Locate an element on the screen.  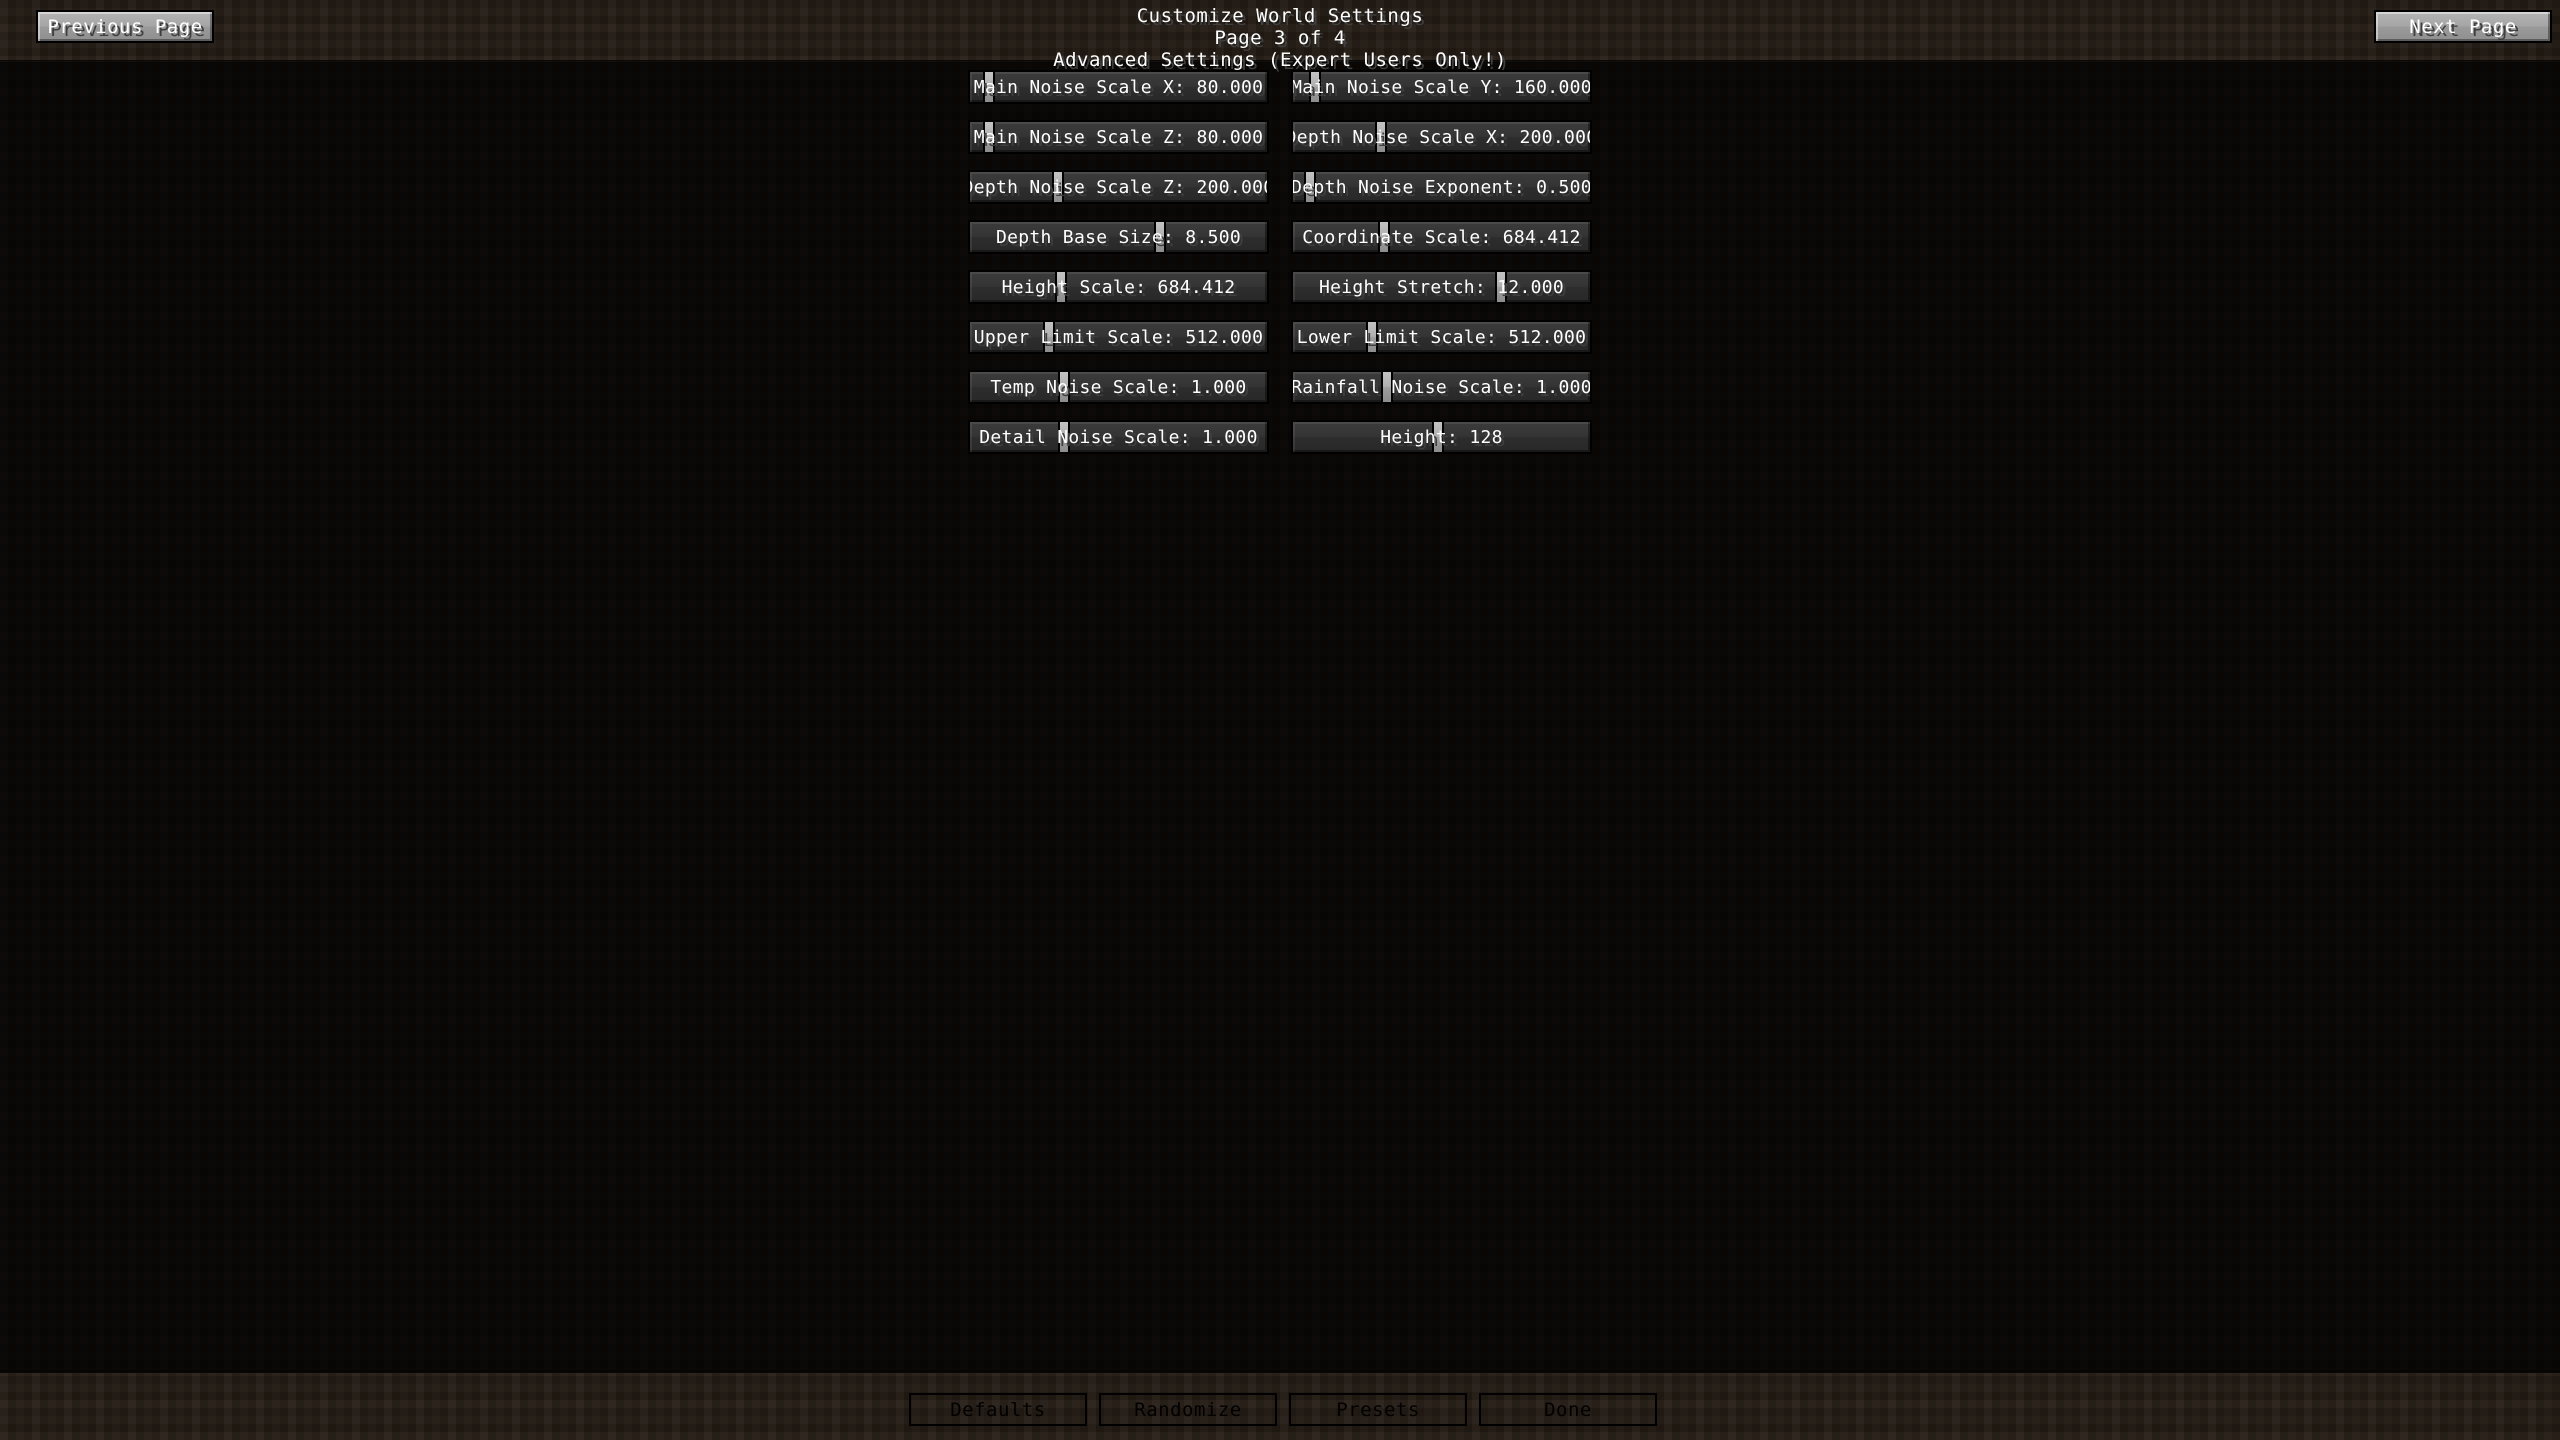
slider-label-height-scale: Height Scale: 684.412 is located at coordinates (1118, 287).